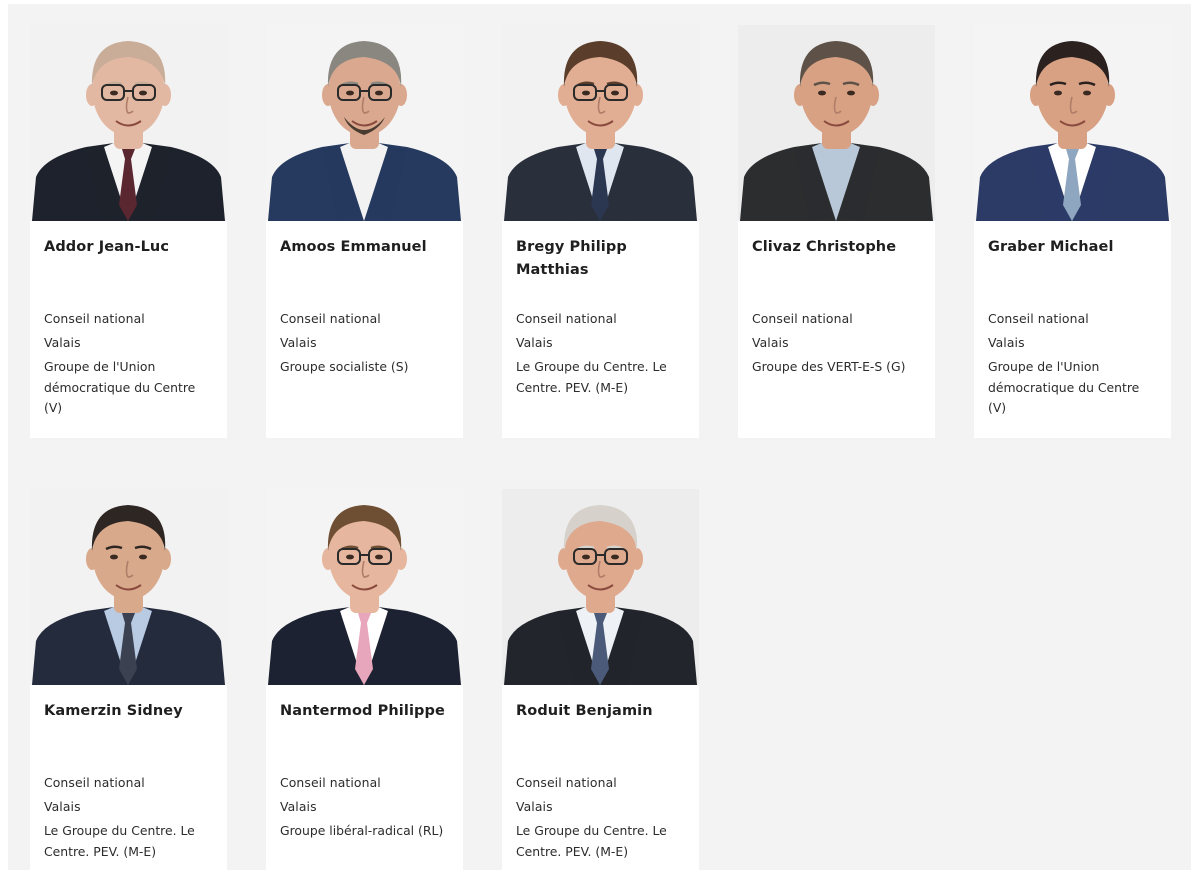  I want to click on member-group: Groupe socialiste (S), so click(344, 366).